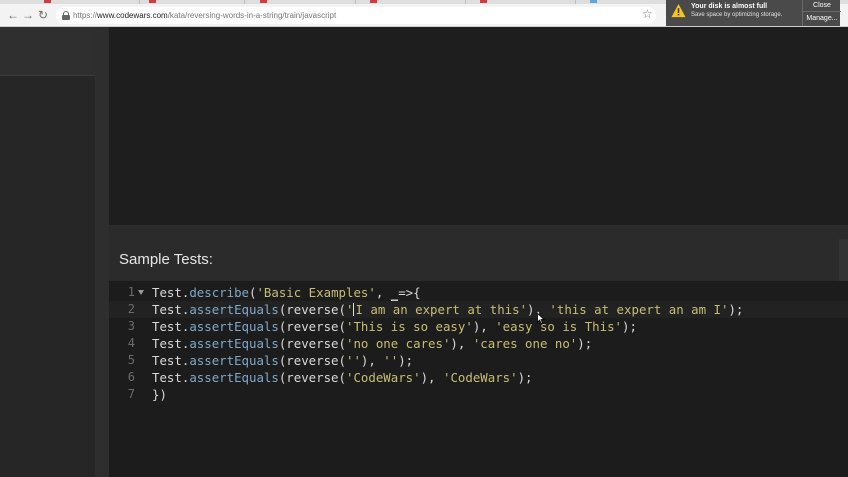 The width and height of the screenshot is (848, 477). I want to click on code-function: describe, so click(219, 292).